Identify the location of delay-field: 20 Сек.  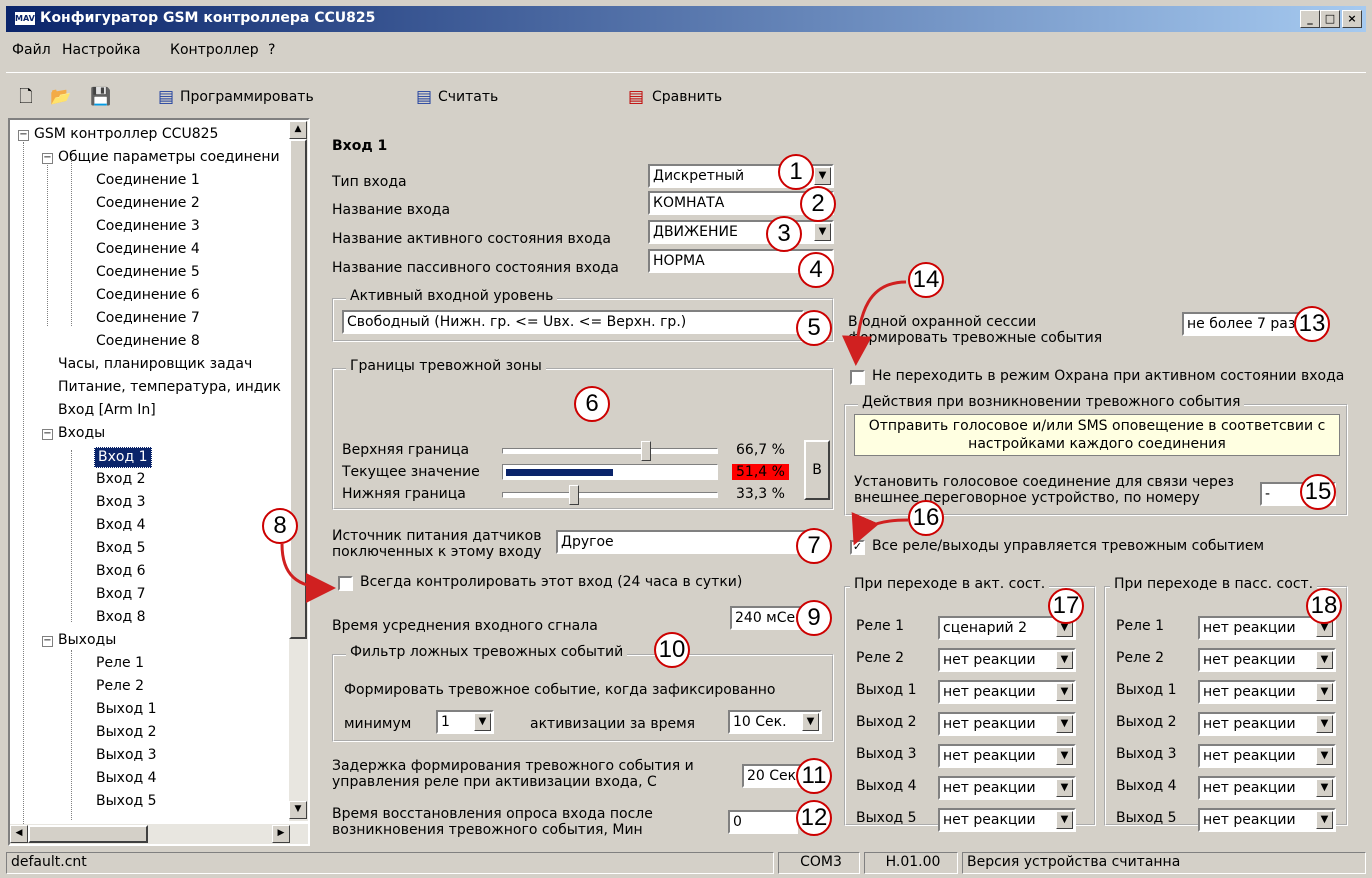
(773, 776).